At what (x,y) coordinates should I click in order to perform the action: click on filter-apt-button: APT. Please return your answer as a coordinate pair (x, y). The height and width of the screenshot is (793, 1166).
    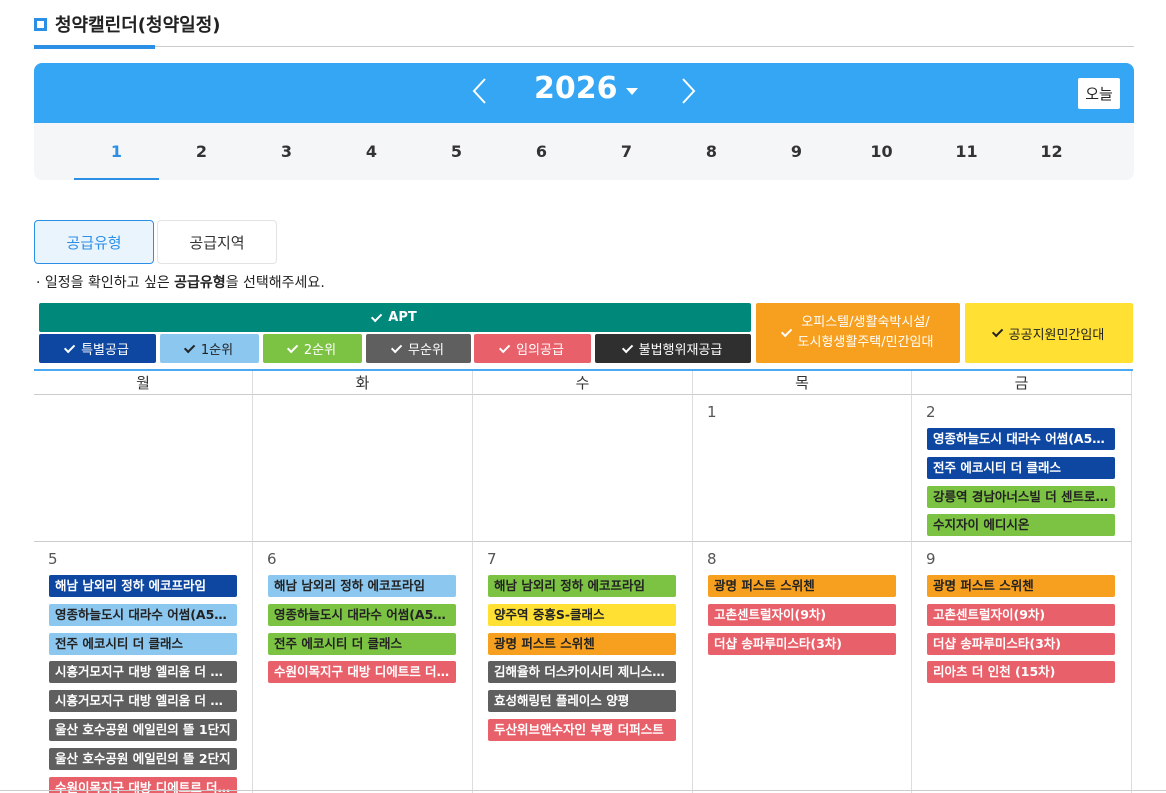
    Looking at the image, I should click on (395, 317).